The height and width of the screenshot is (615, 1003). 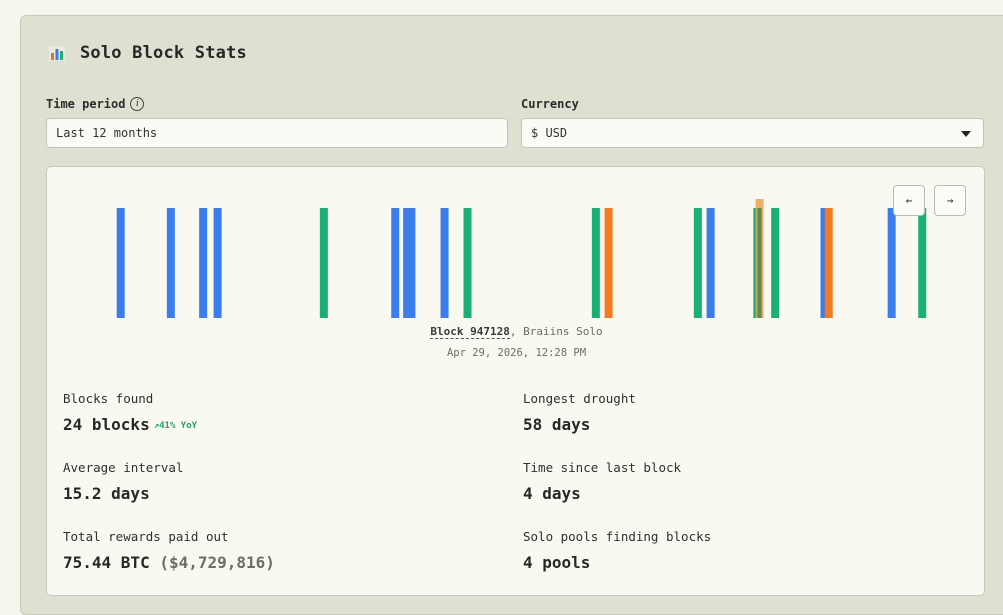 I want to click on stat-label: Total rewards paid out, so click(x=146, y=536).